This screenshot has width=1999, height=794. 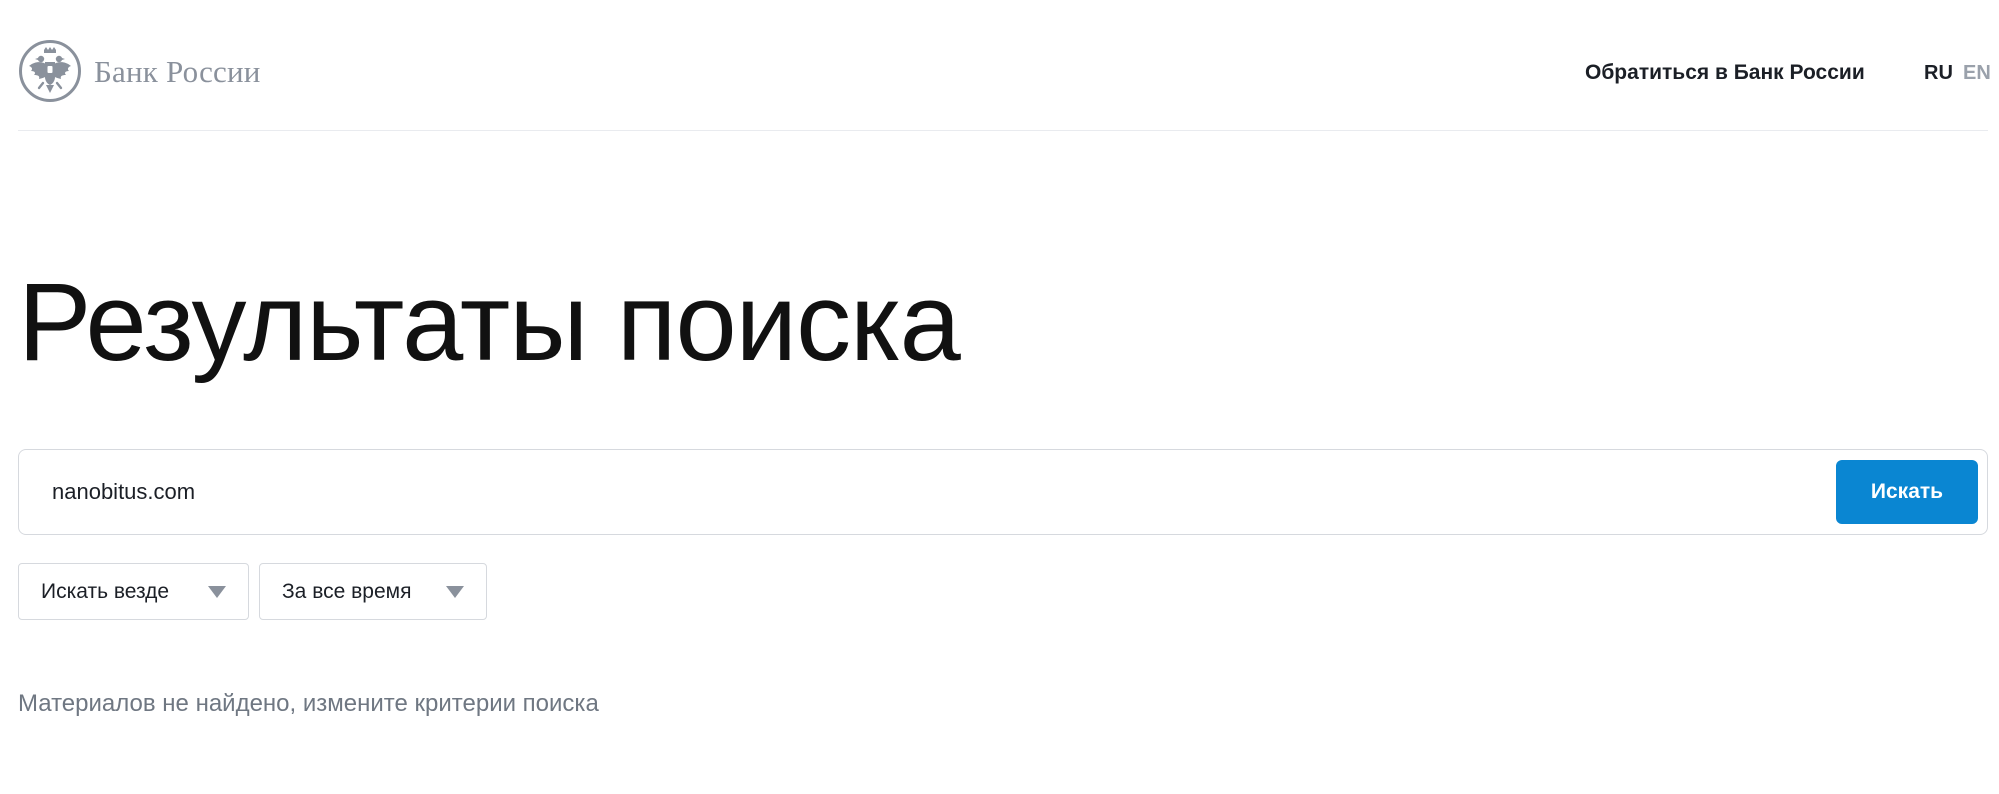 What do you see at coordinates (347, 591) in the screenshot?
I see `search-period-label: За все время` at bounding box center [347, 591].